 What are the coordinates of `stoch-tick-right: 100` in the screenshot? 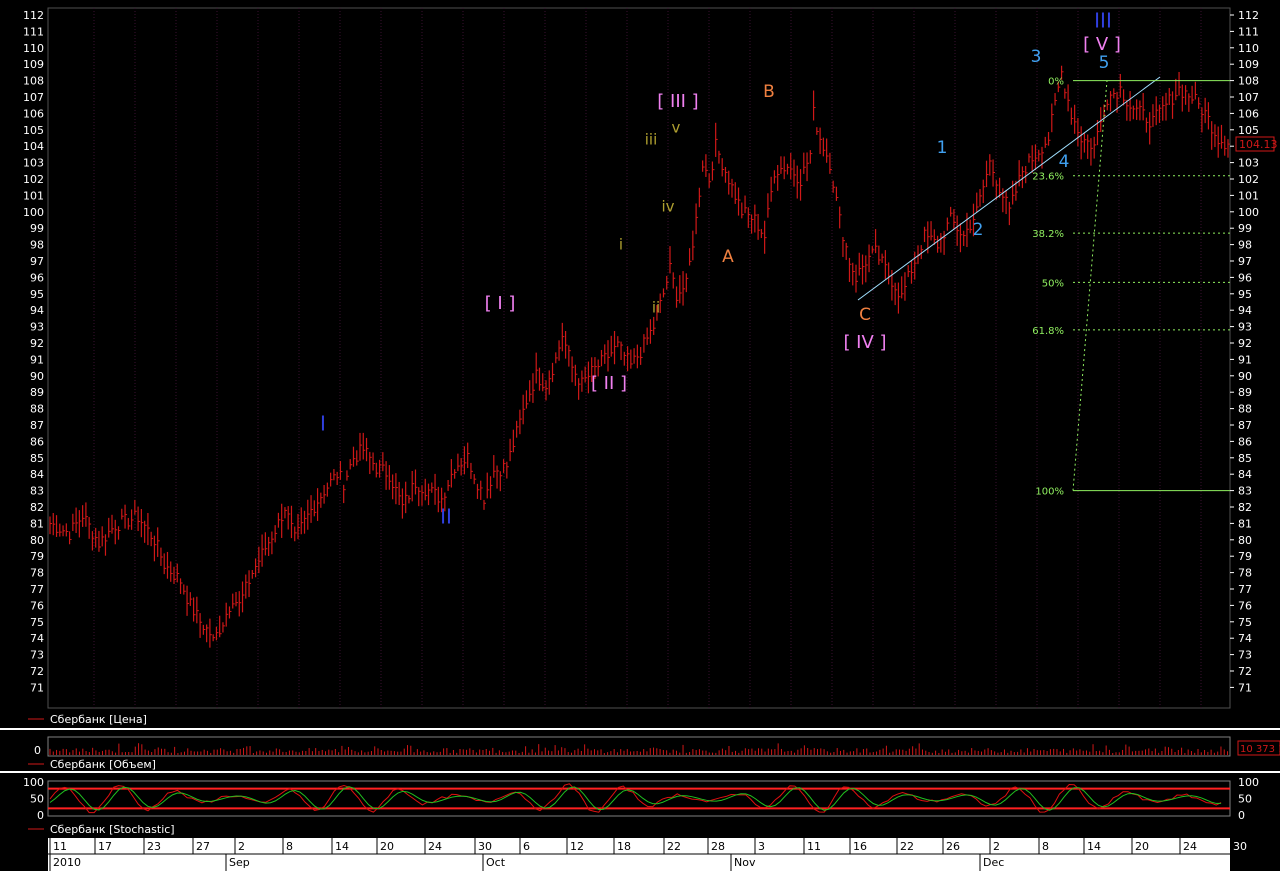 It's located at (1248, 782).